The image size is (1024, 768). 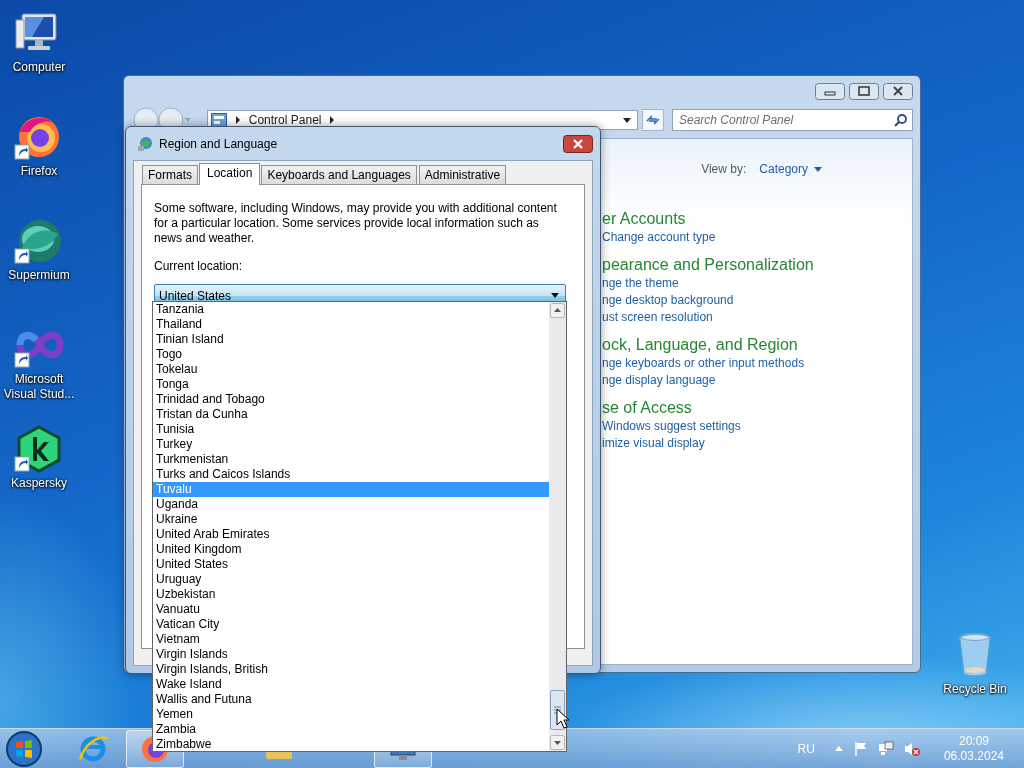 I want to click on description-text: Some software, including Windows, may provide you with additional content for a particular location. Some services provide local information such as news and weather., so click(x=356, y=223).